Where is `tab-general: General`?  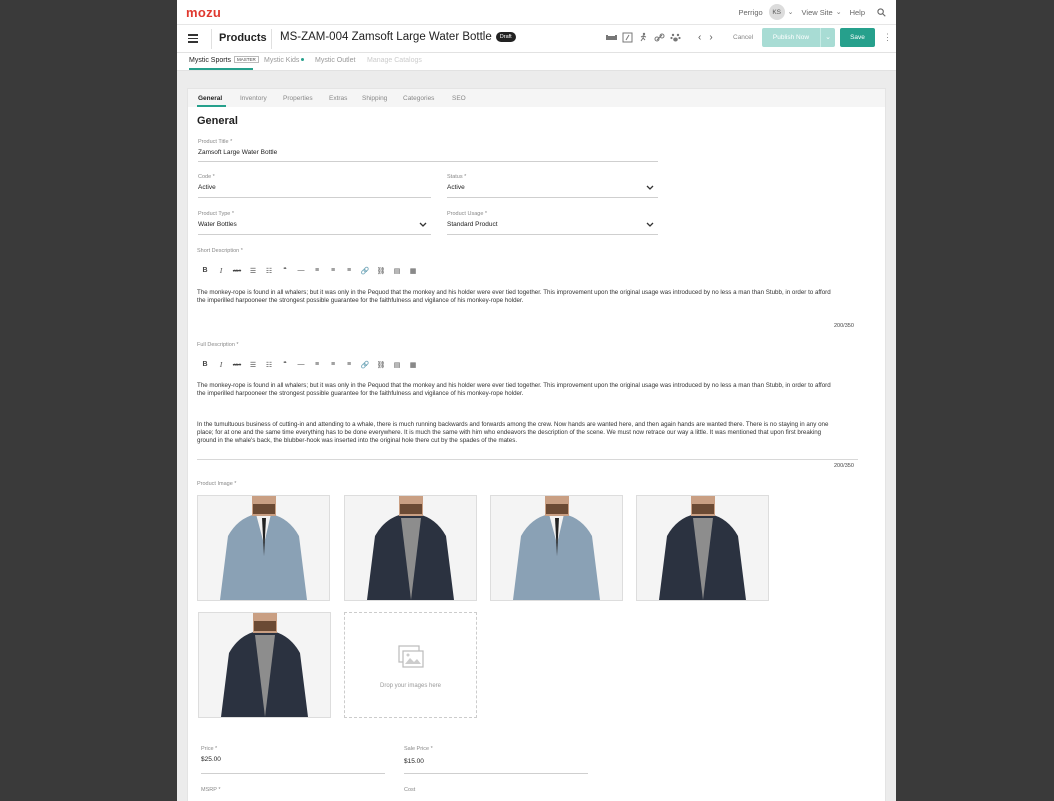
tab-general: General is located at coordinates (210, 98).